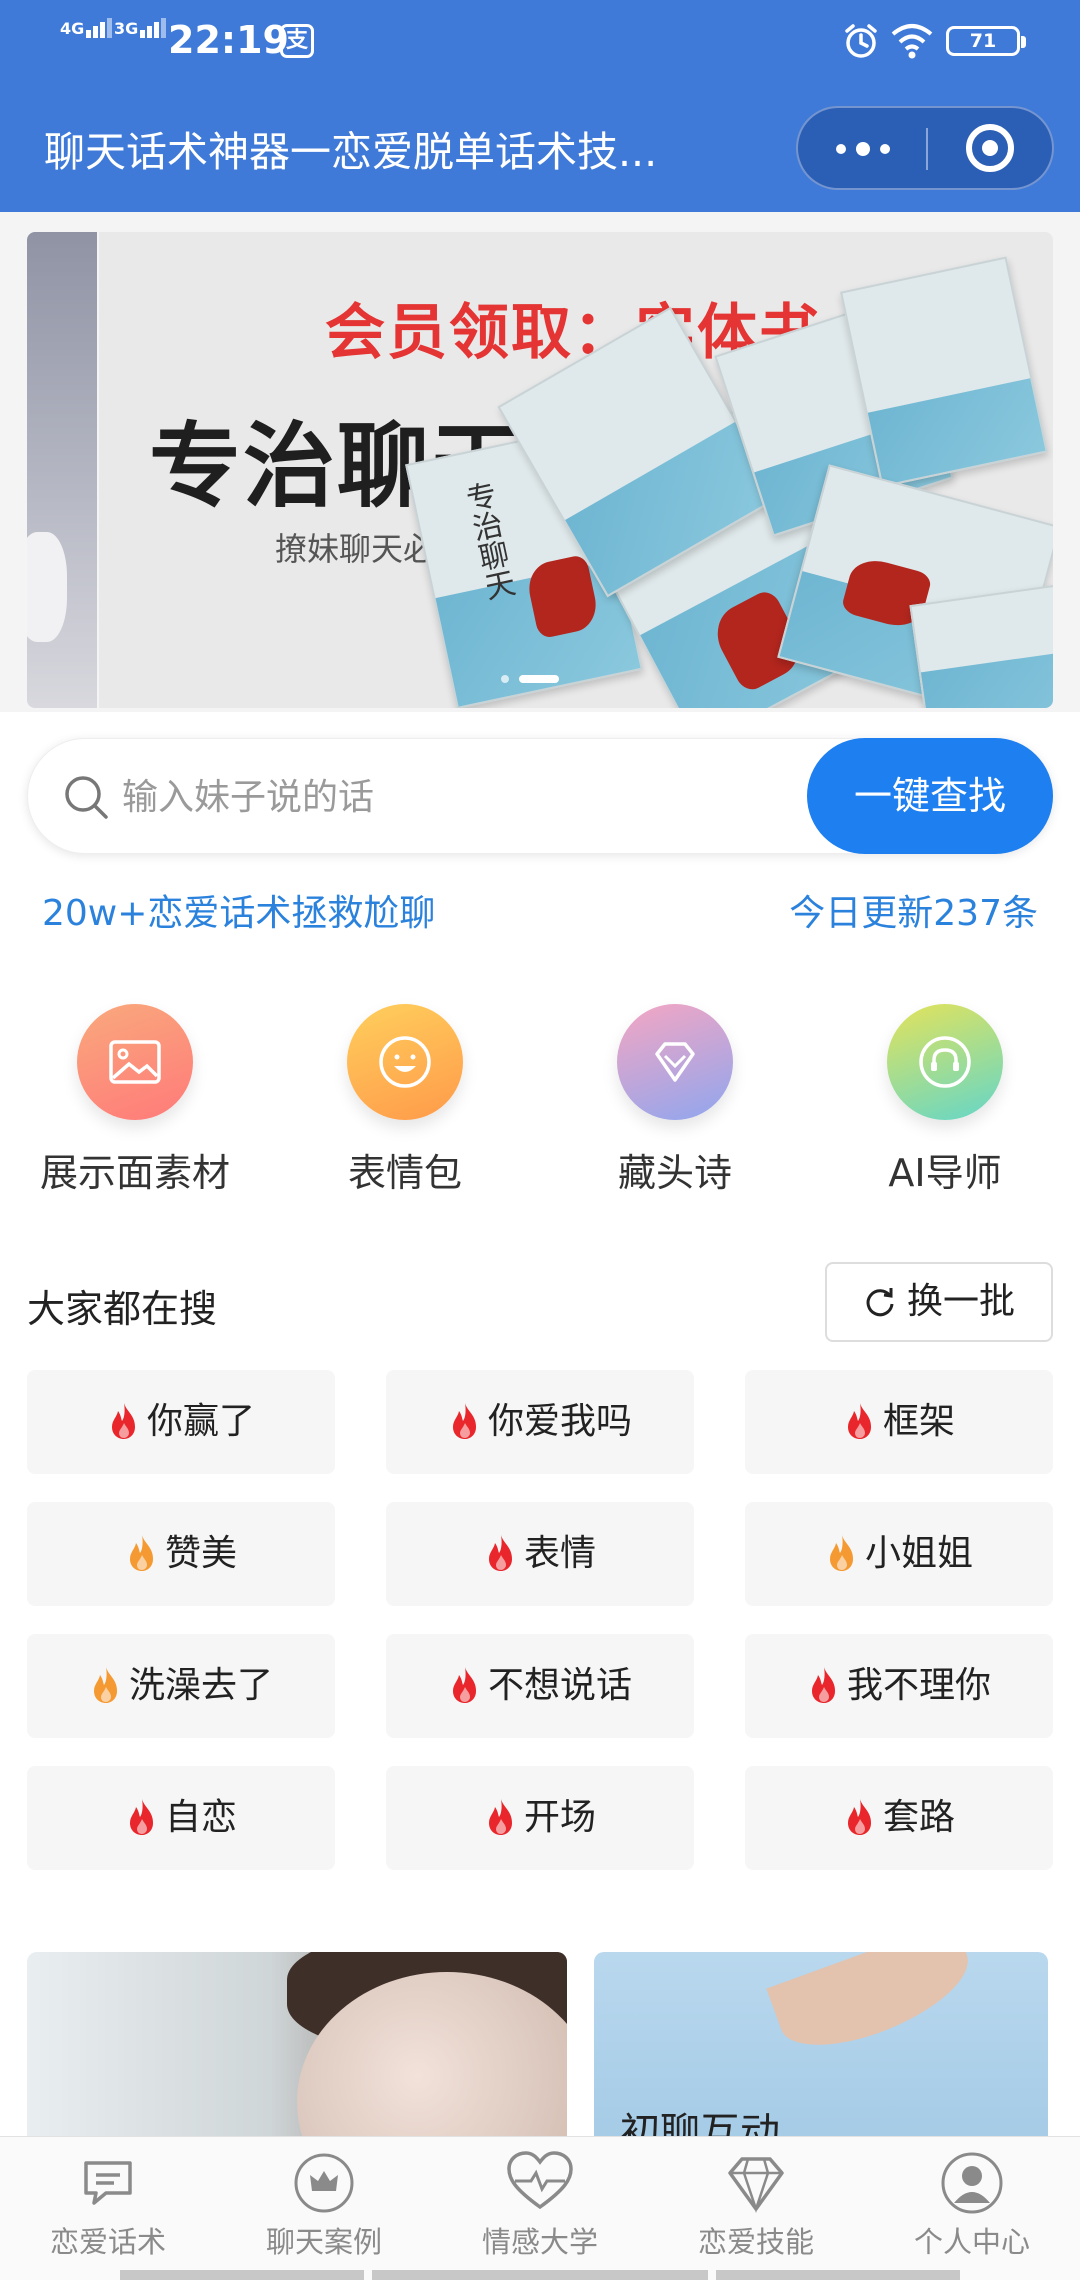 Image resolution: width=1080 pixels, height=2280 pixels. I want to click on hot-search-chip: 不想说话, so click(540, 1686).